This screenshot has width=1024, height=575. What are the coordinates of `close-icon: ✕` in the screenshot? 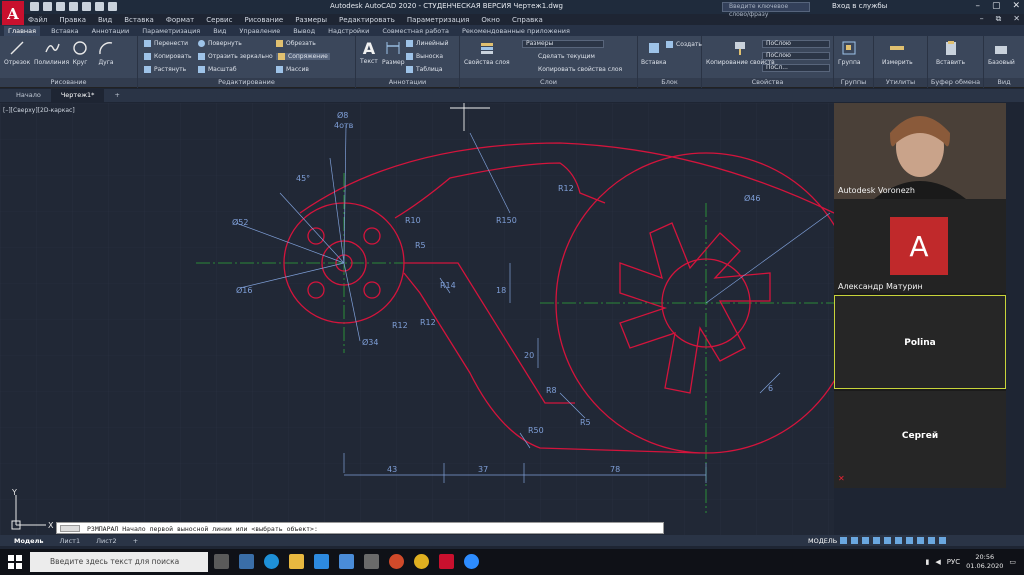 It's located at (1016, 6).